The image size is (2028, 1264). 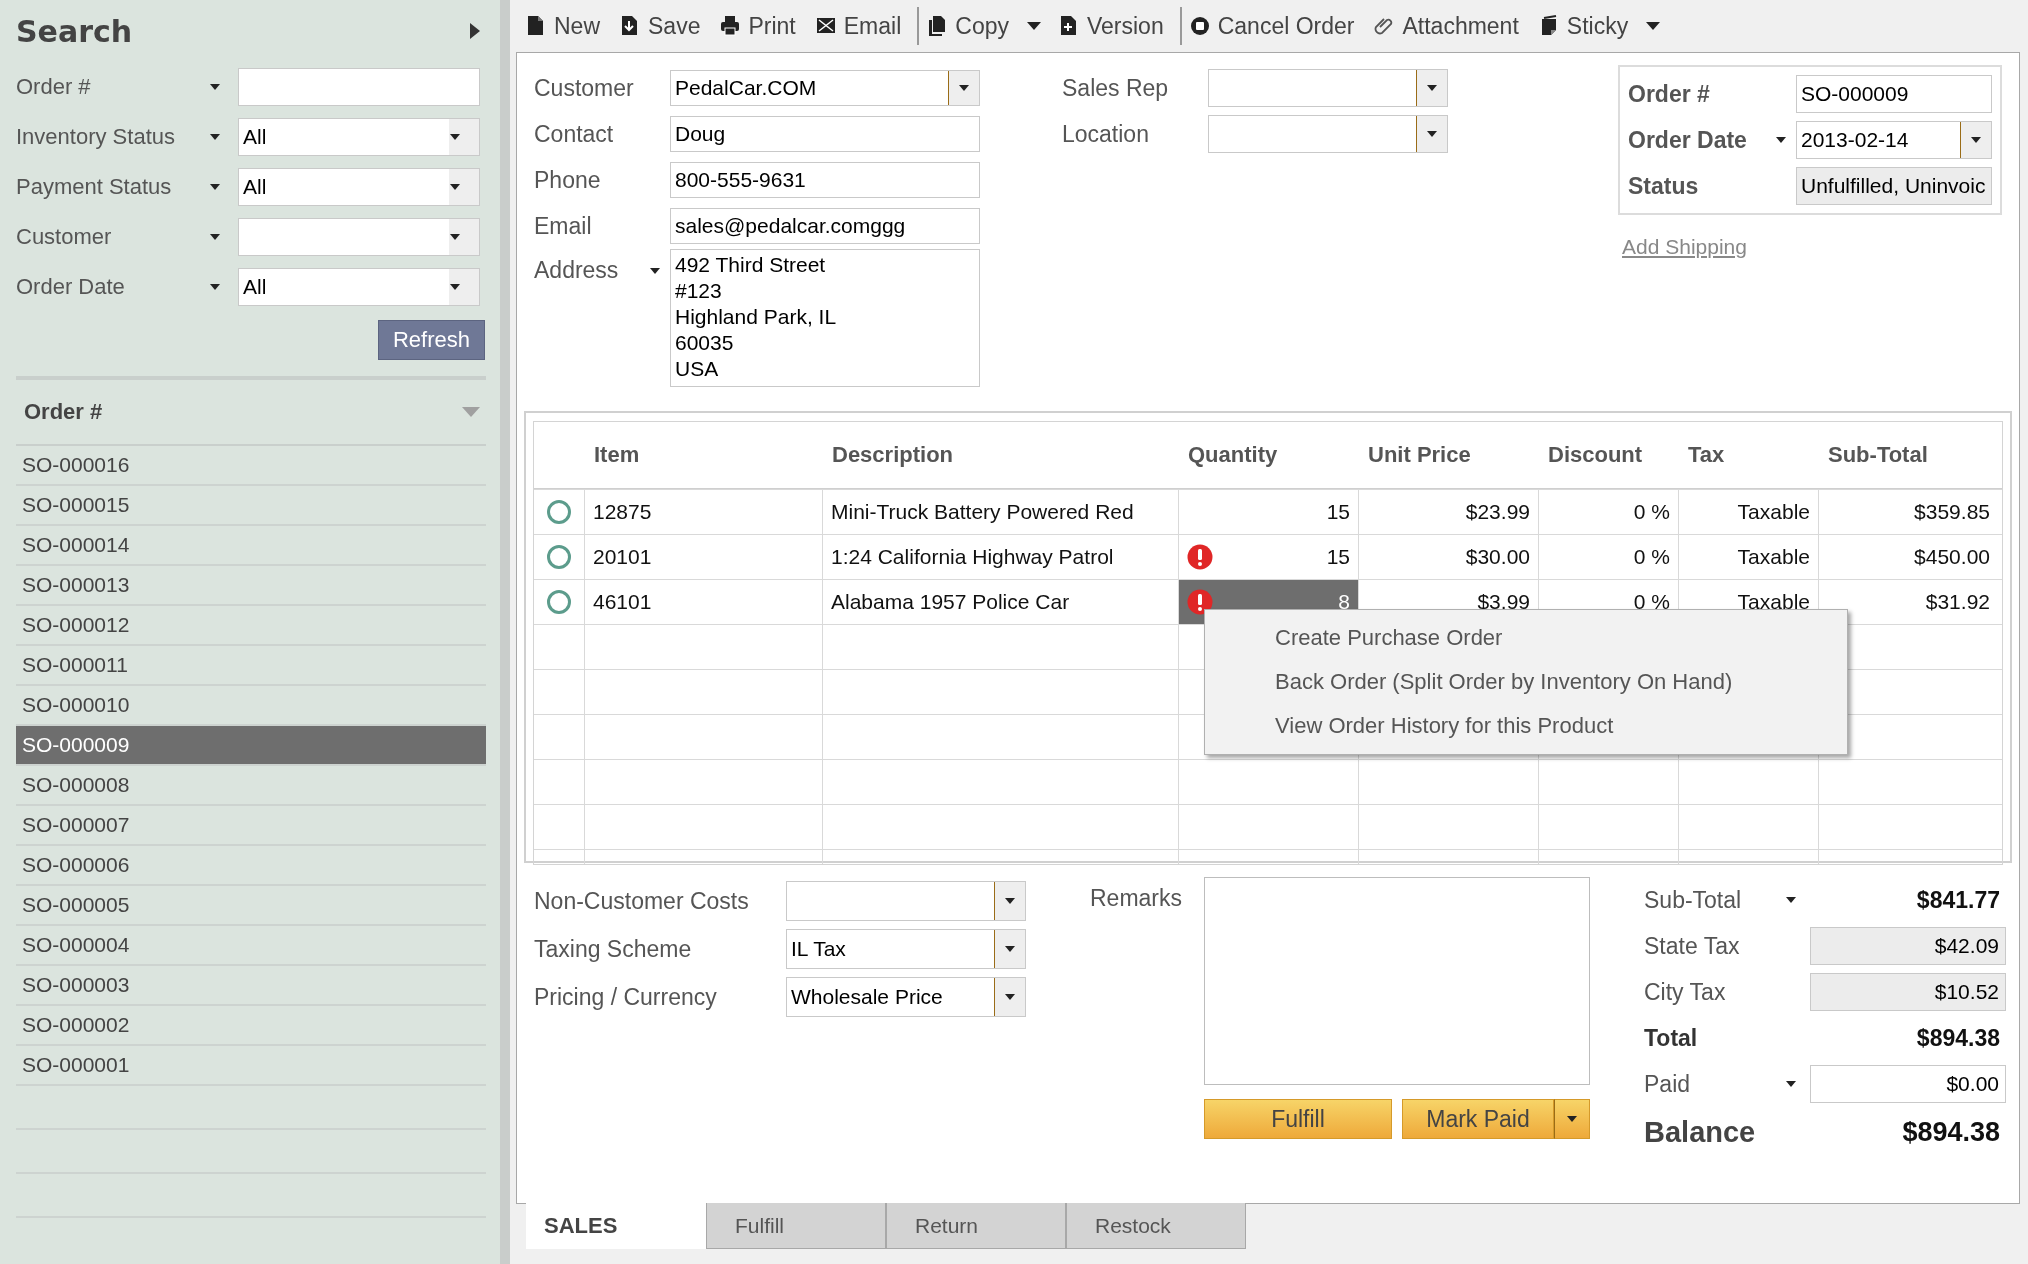 I want to click on table-cell: 1:24 California Highway Patrol, so click(x=972, y=557).